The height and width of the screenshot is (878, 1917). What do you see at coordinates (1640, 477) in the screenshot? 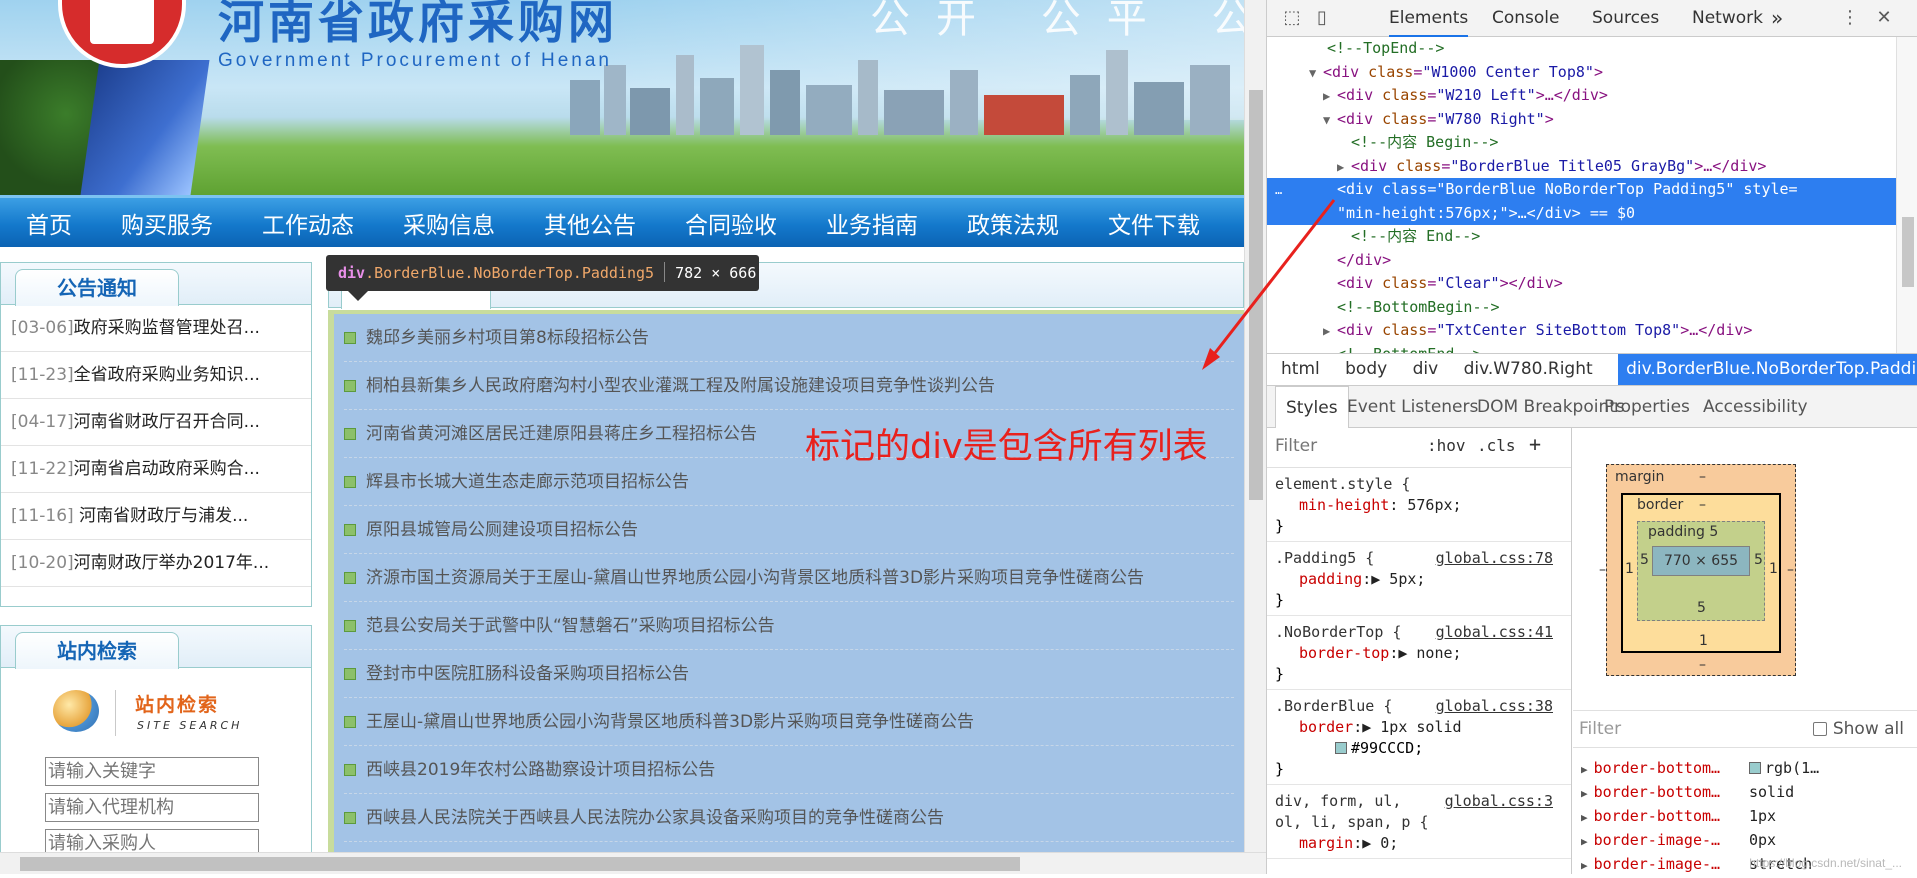
I see `margin-label: margin` at bounding box center [1640, 477].